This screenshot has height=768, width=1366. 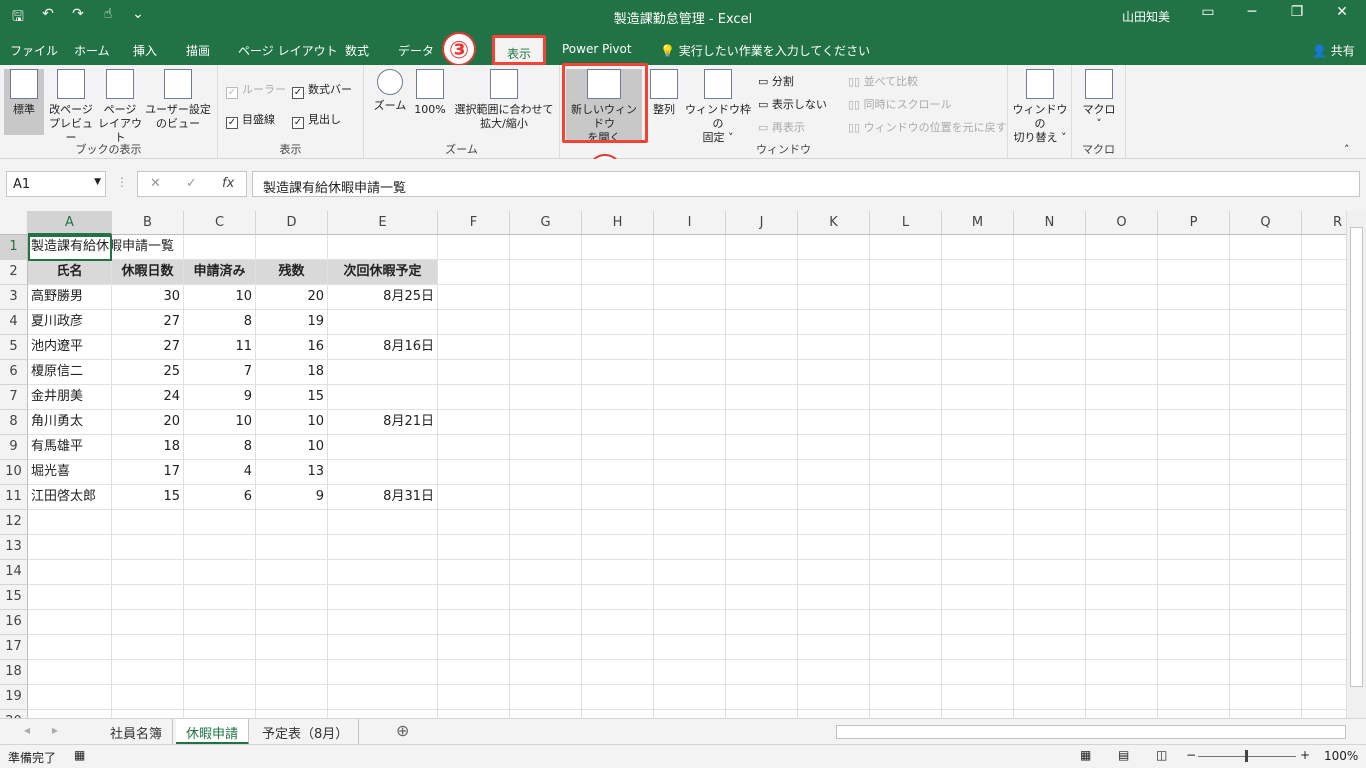 What do you see at coordinates (97, 182) in the screenshot?
I see `dropdown-icon: ▼` at bounding box center [97, 182].